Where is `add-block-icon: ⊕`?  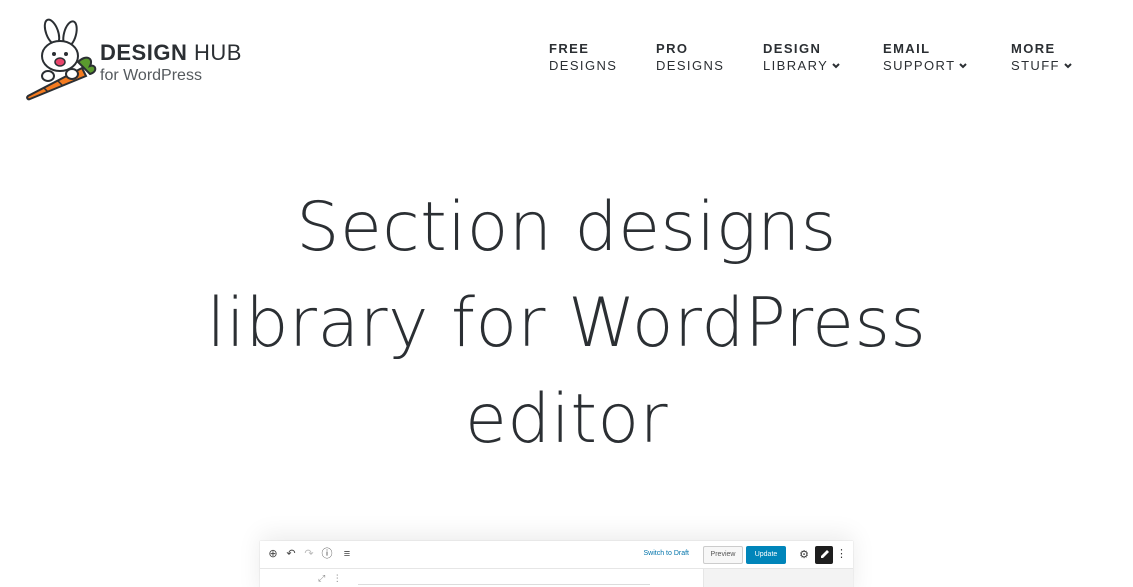 add-block-icon: ⊕ is located at coordinates (273, 554).